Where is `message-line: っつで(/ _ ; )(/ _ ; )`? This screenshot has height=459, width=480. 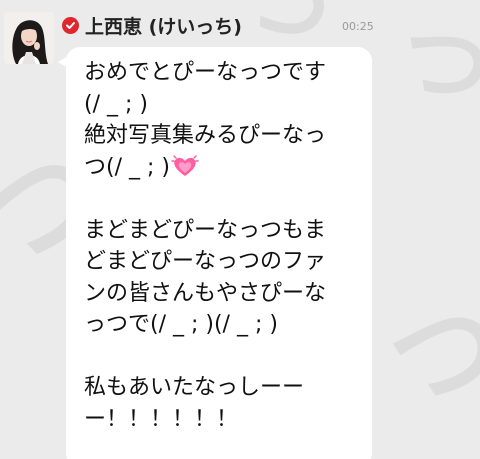 message-line: っつで(/ _ ; )(/ _ ; ) is located at coordinates (181, 324).